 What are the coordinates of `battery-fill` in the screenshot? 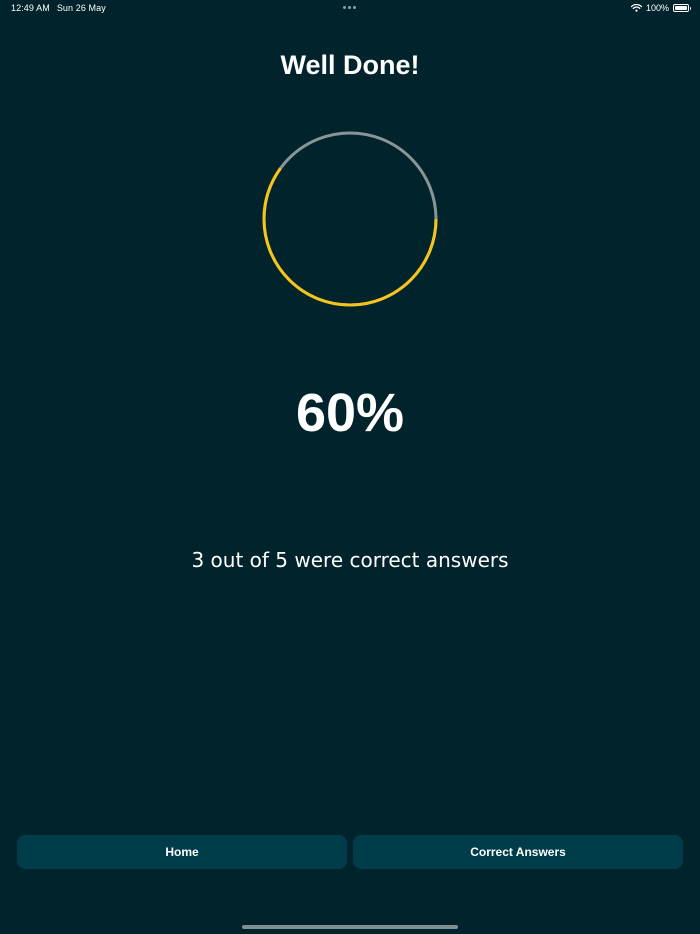 It's located at (681, 8).